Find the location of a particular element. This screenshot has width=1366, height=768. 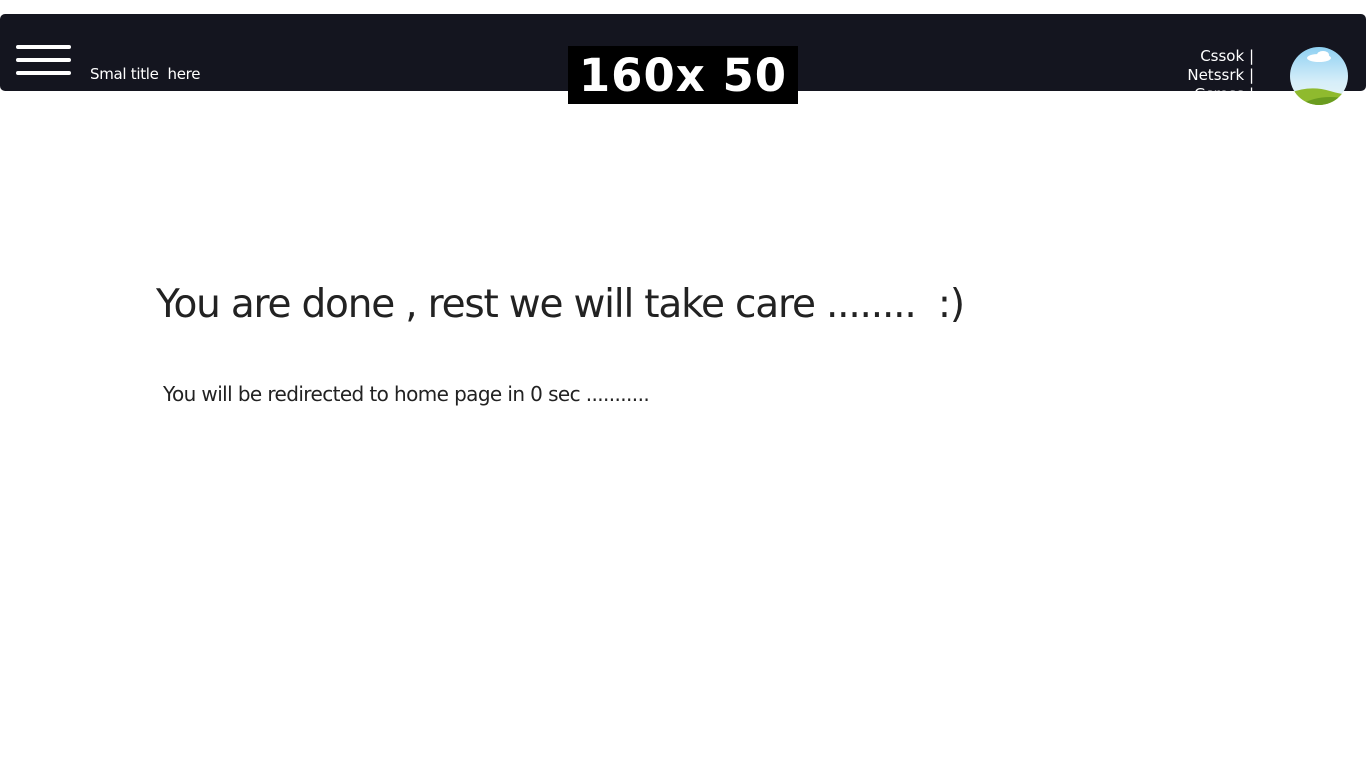

logo-text: 160x 50 is located at coordinates (683, 75).